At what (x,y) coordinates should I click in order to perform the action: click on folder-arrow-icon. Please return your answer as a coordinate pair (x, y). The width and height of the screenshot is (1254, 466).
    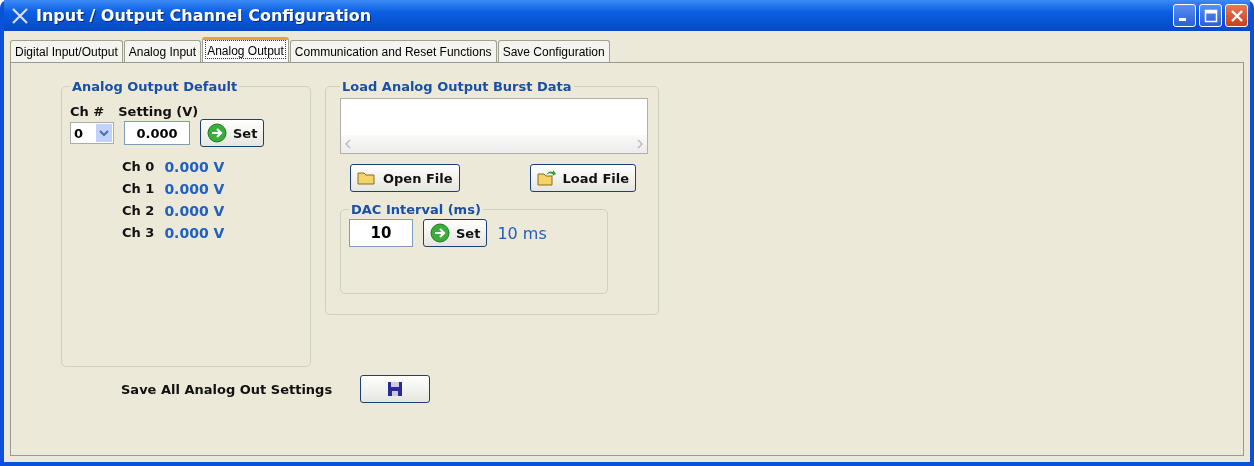
    Looking at the image, I should click on (546, 178).